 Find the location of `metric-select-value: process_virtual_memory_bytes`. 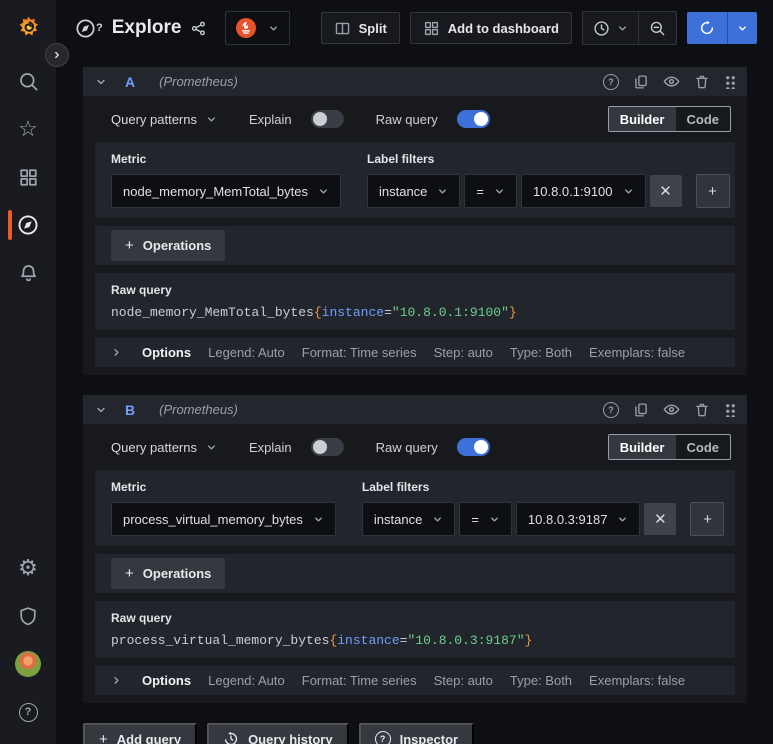

metric-select-value: process_virtual_memory_bytes is located at coordinates (213, 519).